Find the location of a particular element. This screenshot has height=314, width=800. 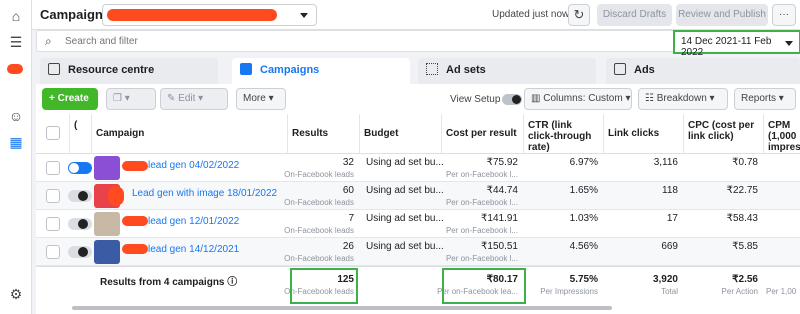

account-avatar is located at coordinates (15, 69).